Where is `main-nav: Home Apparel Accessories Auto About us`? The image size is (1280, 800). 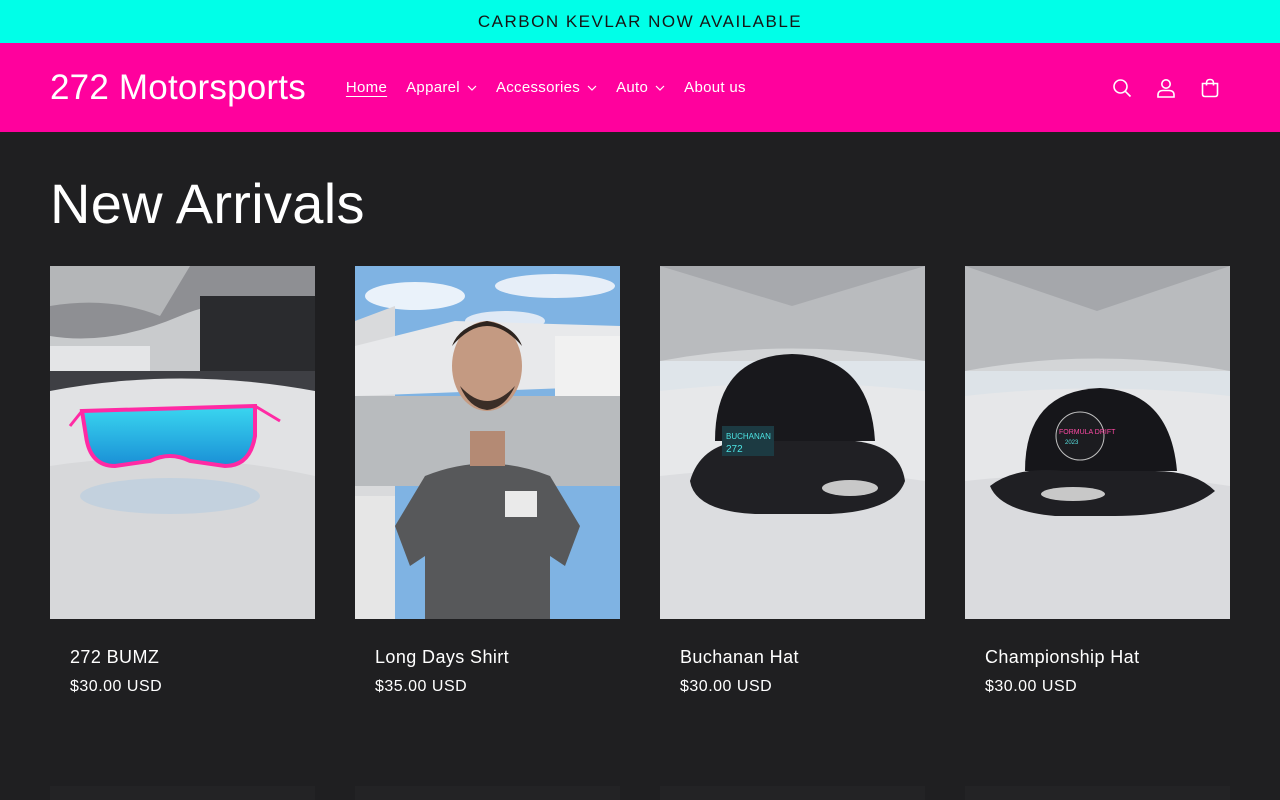
main-nav: Home Apparel Accessories Auto About us is located at coordinates (555, 87).